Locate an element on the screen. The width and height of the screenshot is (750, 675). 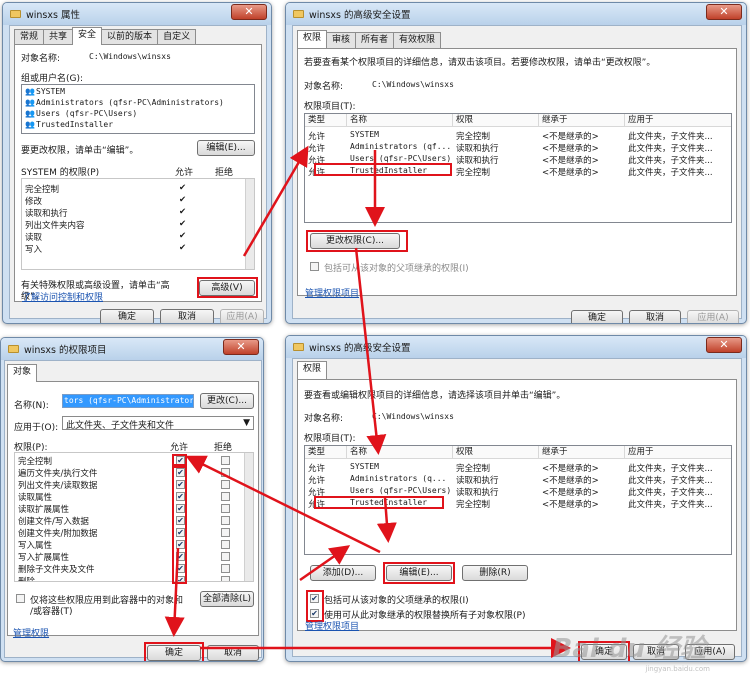
remove-button: 删除(R) is located at coordinates (495, 573).